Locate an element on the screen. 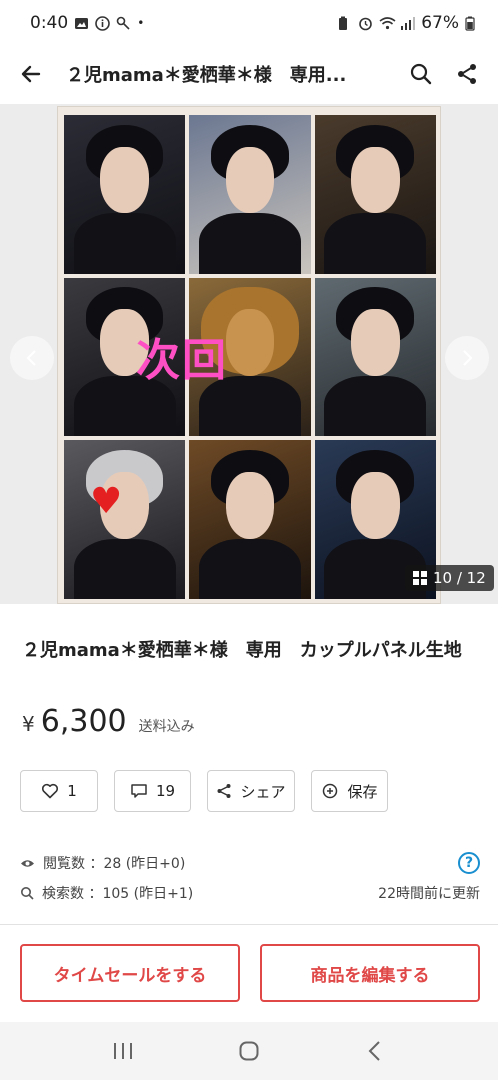 The image size is (498, 1080). system-navigation-bar is located at coordinates (249, 1051).